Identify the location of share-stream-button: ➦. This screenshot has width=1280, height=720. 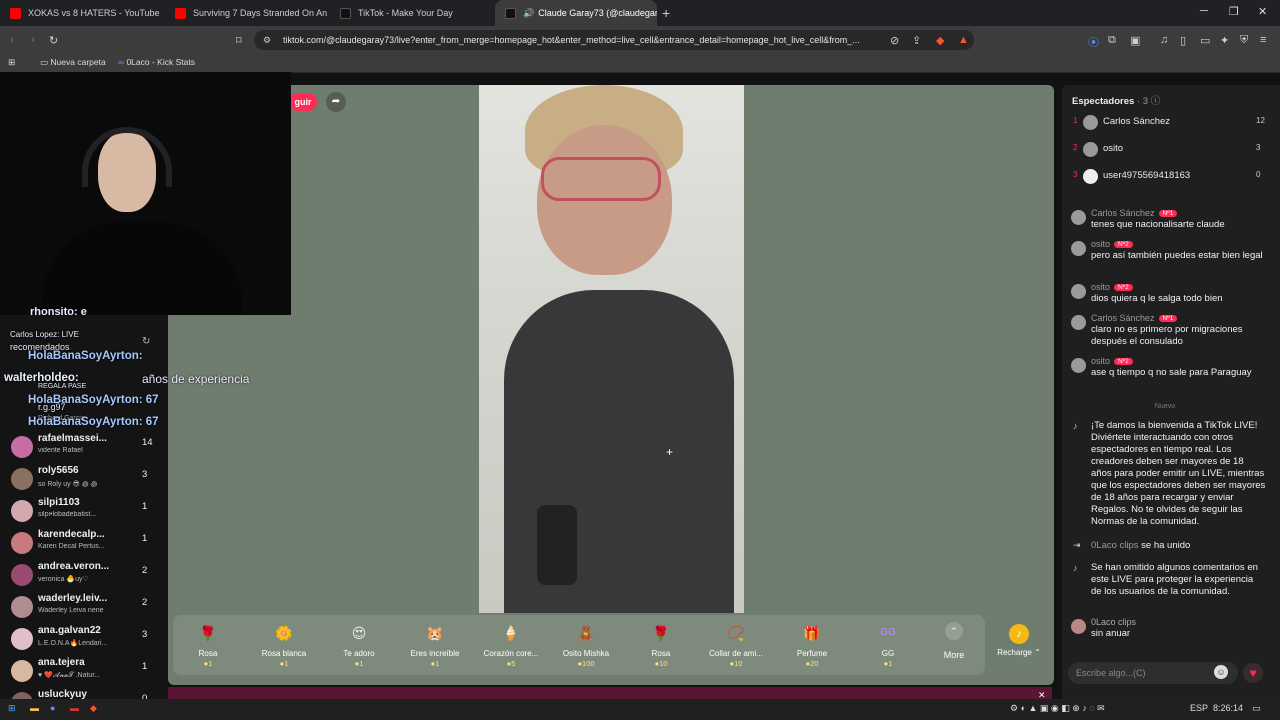
(336, 102).